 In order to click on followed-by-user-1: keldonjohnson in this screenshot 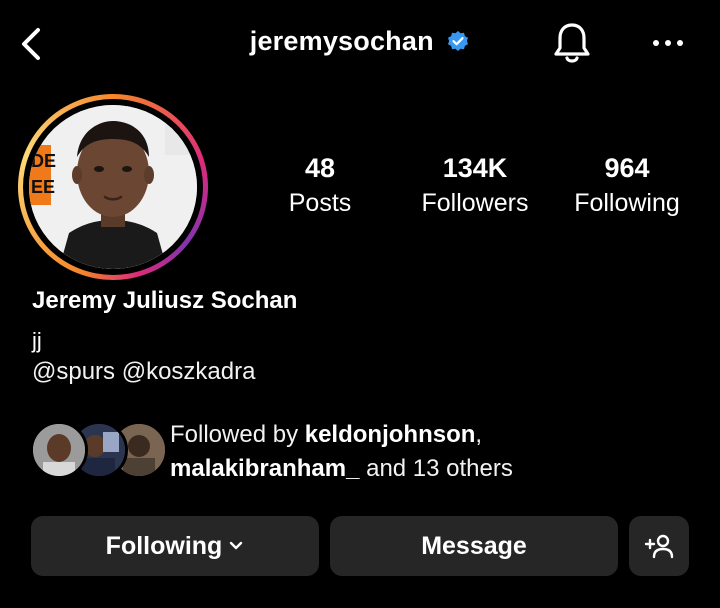, I will do `click(390, 434)`.